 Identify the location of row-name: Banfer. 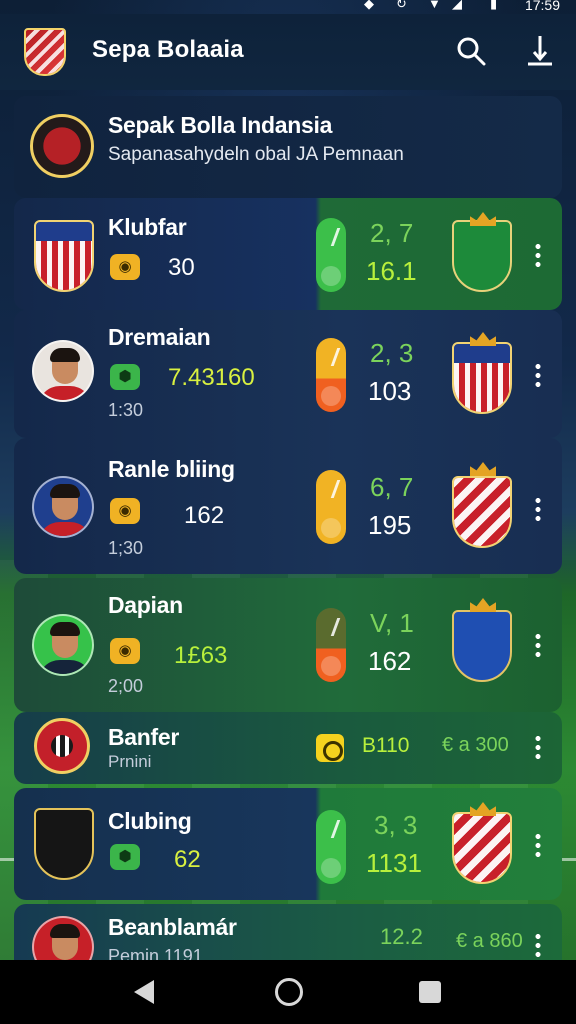
(144, 737).